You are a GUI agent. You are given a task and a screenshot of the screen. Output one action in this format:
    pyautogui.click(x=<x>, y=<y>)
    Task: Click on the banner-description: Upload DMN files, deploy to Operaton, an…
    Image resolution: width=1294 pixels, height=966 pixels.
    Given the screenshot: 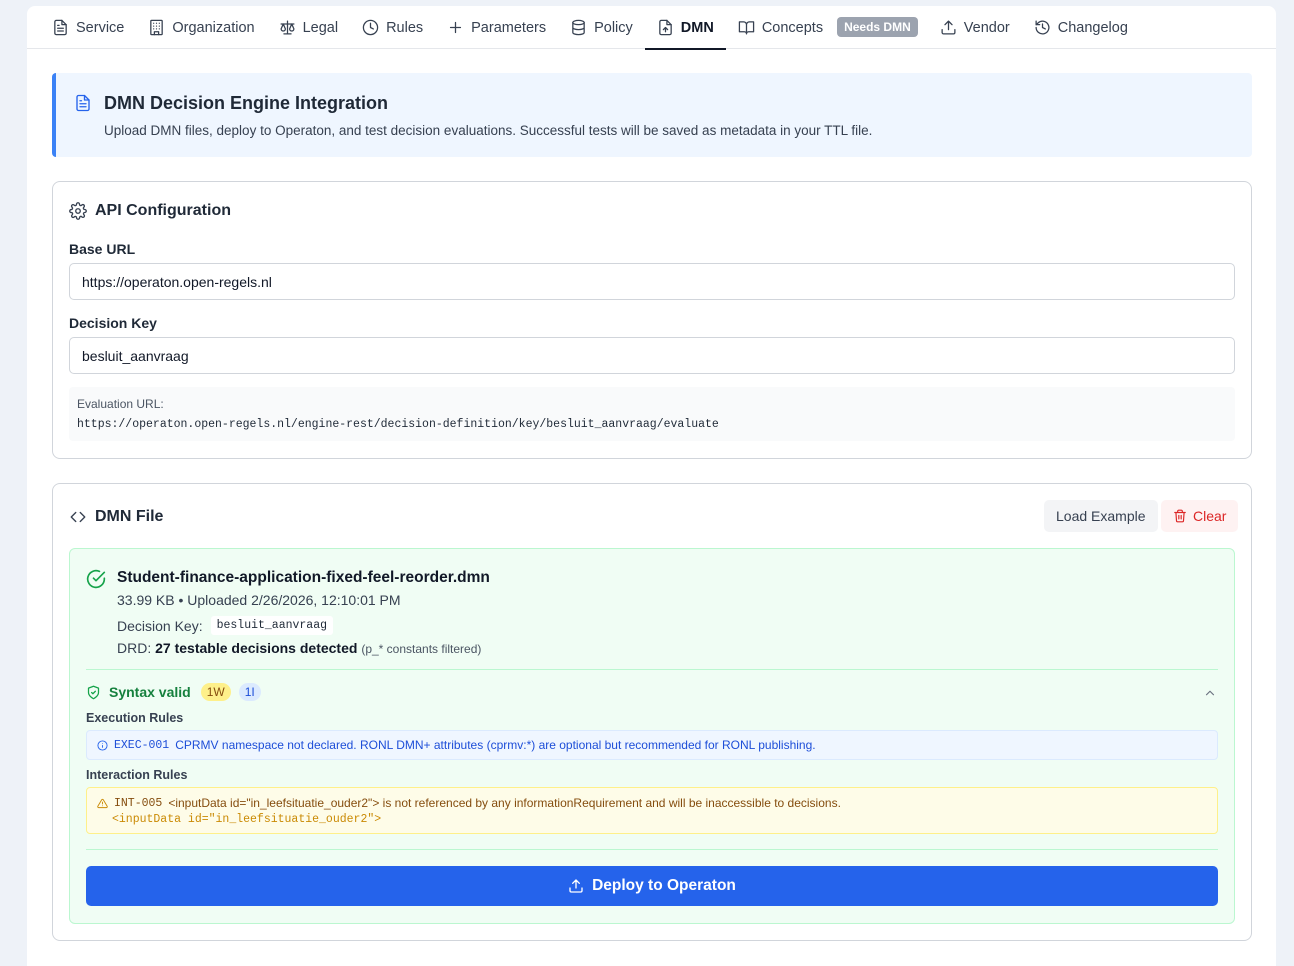 What is the action you would take?
    pyautogui.click(x=488, y=130)
    